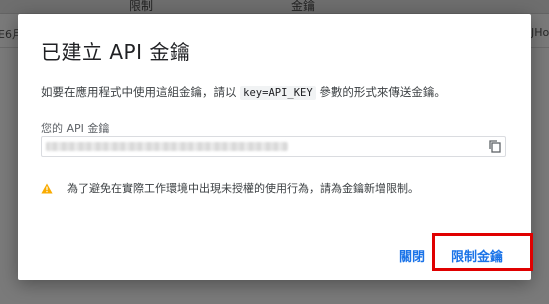  What do you see at coordinates (477, 255) in the screenshot?
I see `restrict-key-button: 限制金鑰` at bounding box center [477, 255].